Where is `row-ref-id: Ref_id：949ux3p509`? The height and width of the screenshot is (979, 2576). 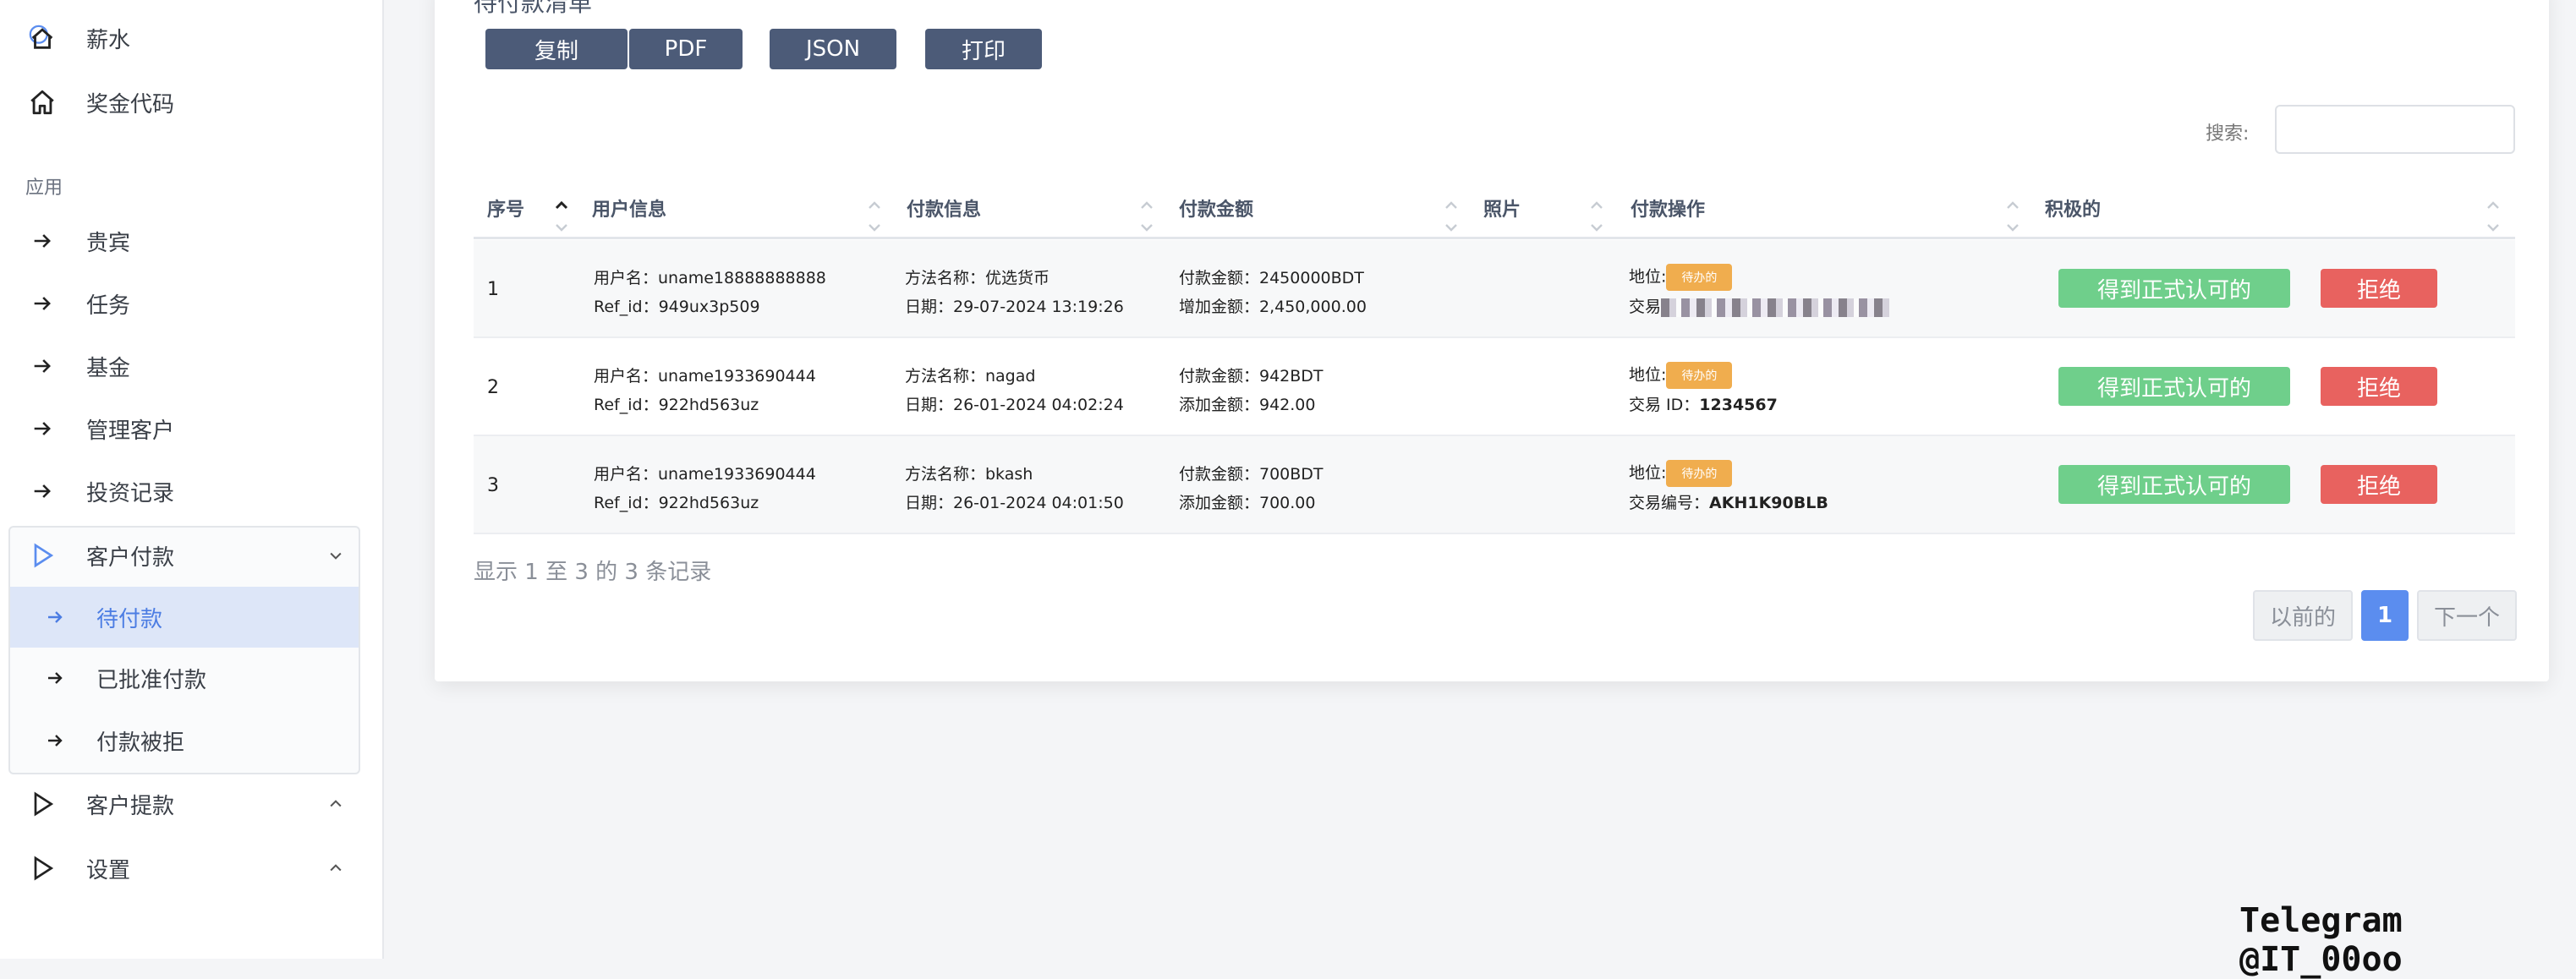
row-ref-id: Ref_id：949ux3p509 is located at coordinates (677, 307).